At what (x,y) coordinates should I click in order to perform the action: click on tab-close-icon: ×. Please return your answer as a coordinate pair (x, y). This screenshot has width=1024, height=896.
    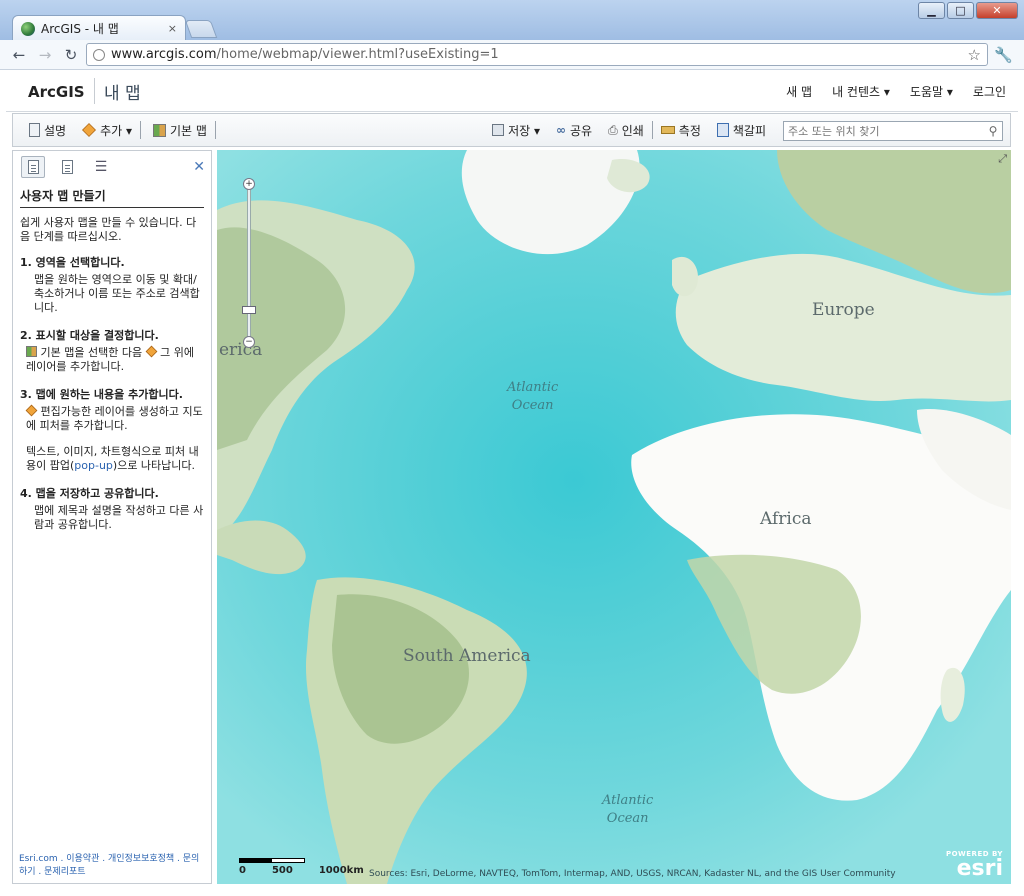
    Looking at the image, I should click on (172, 28).